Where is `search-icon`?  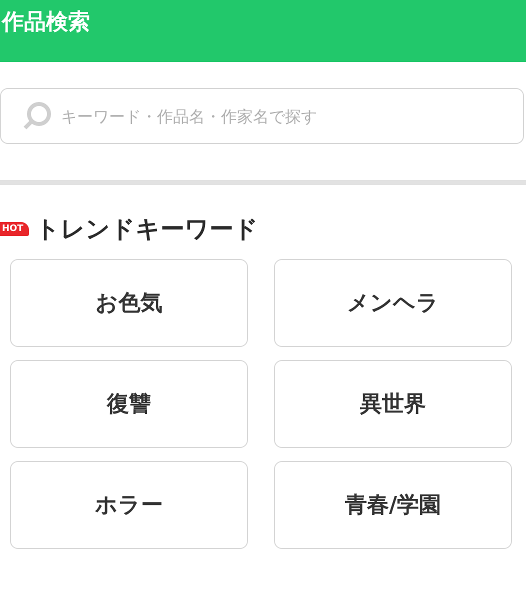 search-icon is located at coordinates (37, 116).